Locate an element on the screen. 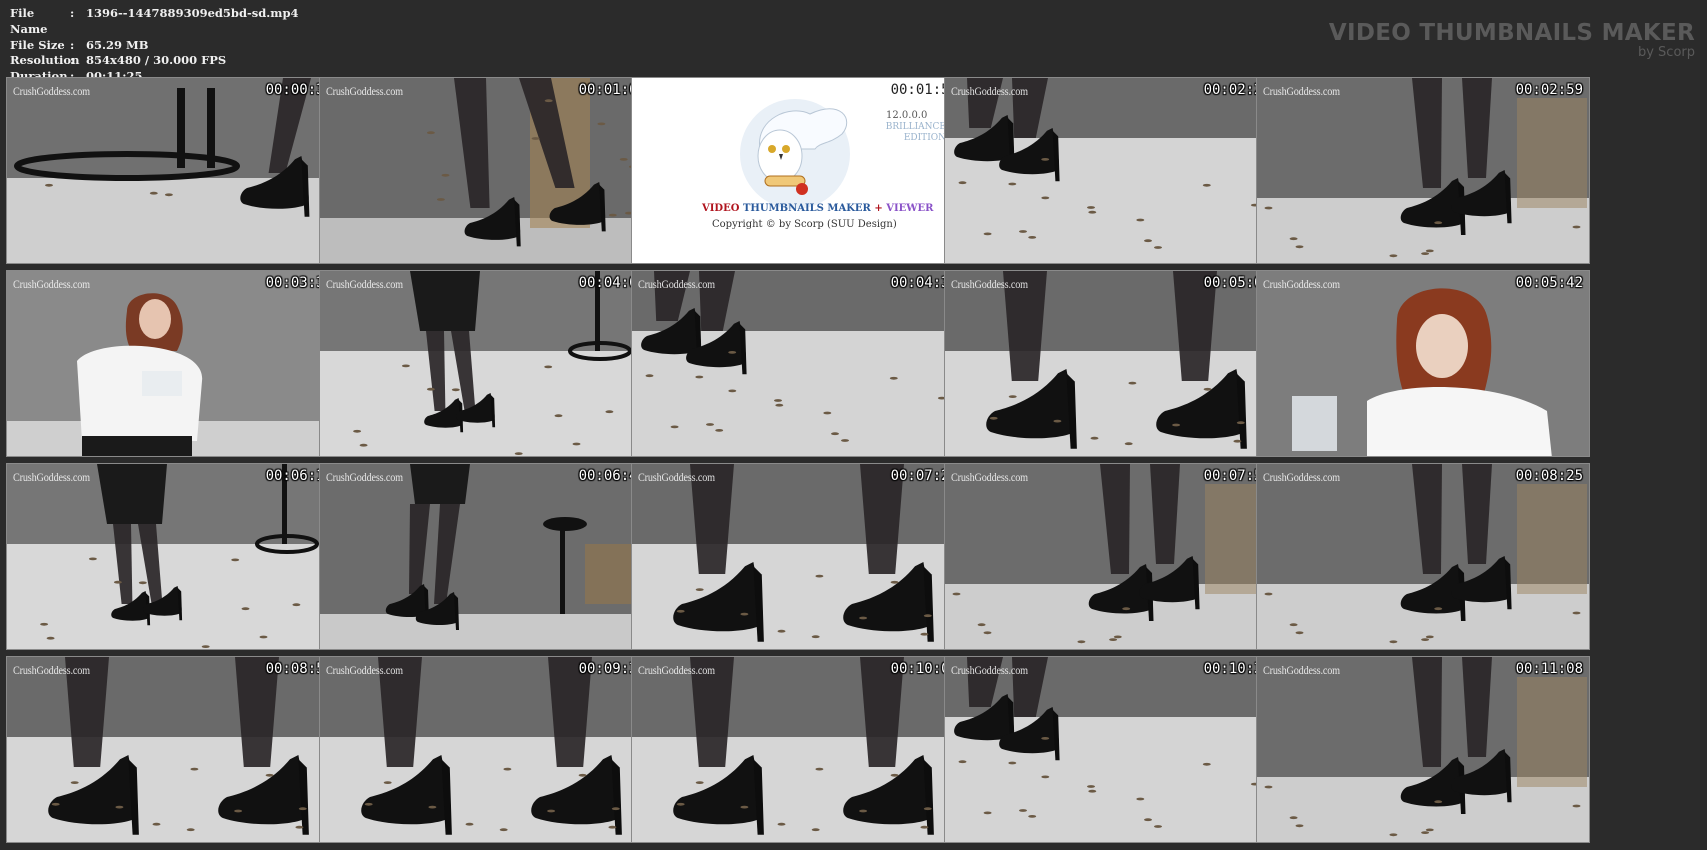 The height and width of the screenshot is (850, 1707). logo-title-part-2: THUMBNAILS MAKER is located at coordinates (806, 208).